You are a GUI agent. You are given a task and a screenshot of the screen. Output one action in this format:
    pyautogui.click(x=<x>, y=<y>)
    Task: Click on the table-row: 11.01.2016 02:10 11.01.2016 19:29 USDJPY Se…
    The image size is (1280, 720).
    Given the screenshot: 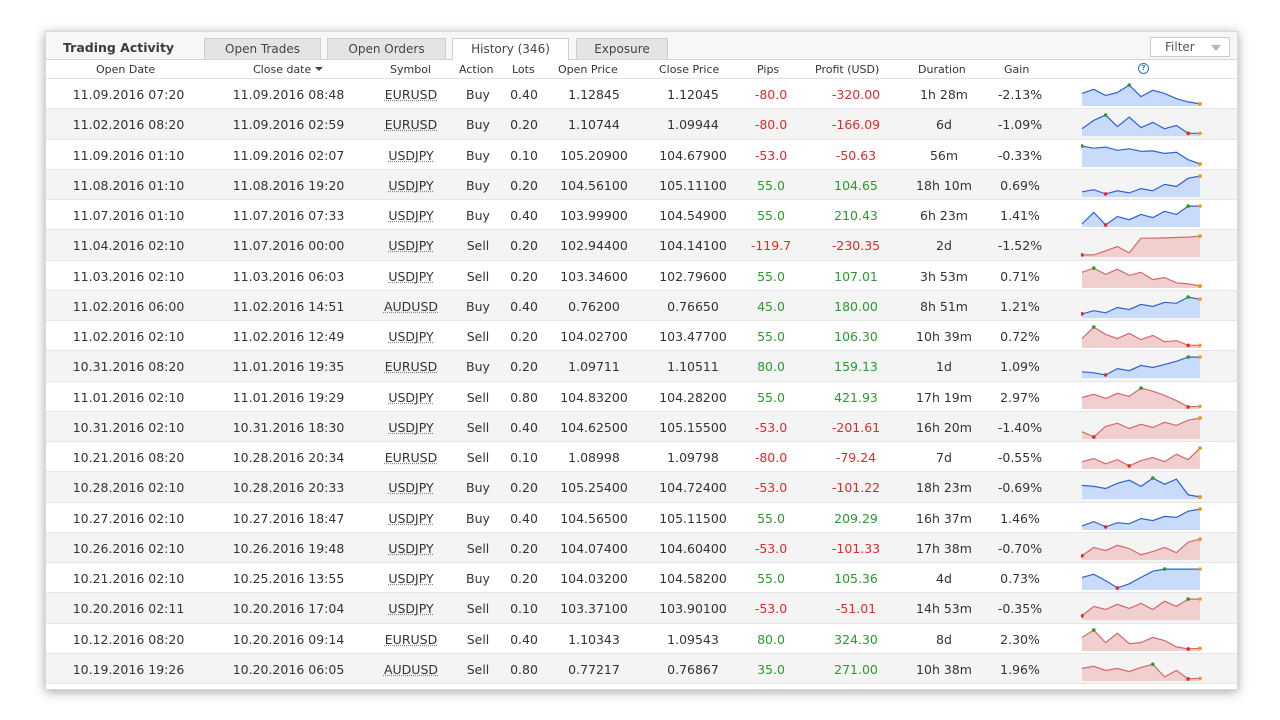 What is the action you would take?
    pyautogui.click(x=641, y=397)
    